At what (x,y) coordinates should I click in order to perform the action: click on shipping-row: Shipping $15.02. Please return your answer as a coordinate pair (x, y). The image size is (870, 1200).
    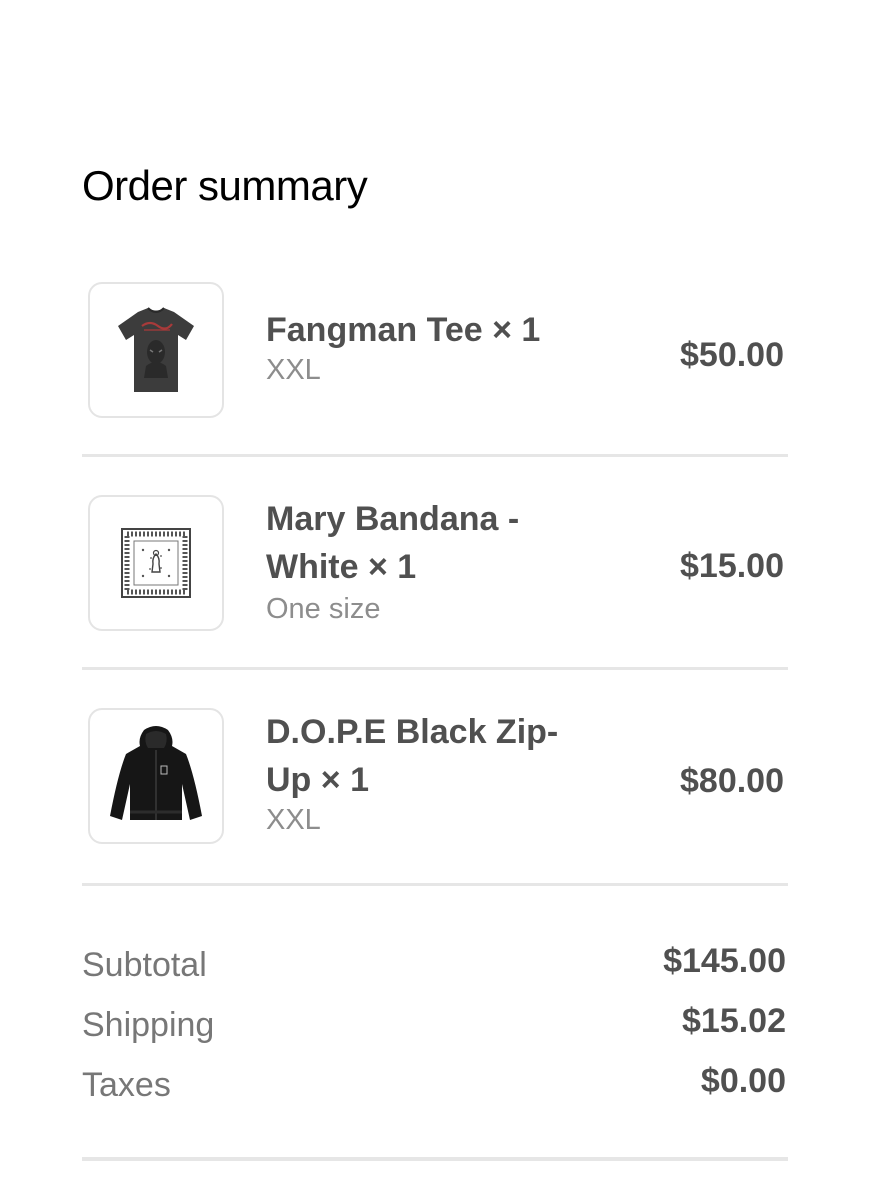
    Looking at the image, I should click on (434, 1026).